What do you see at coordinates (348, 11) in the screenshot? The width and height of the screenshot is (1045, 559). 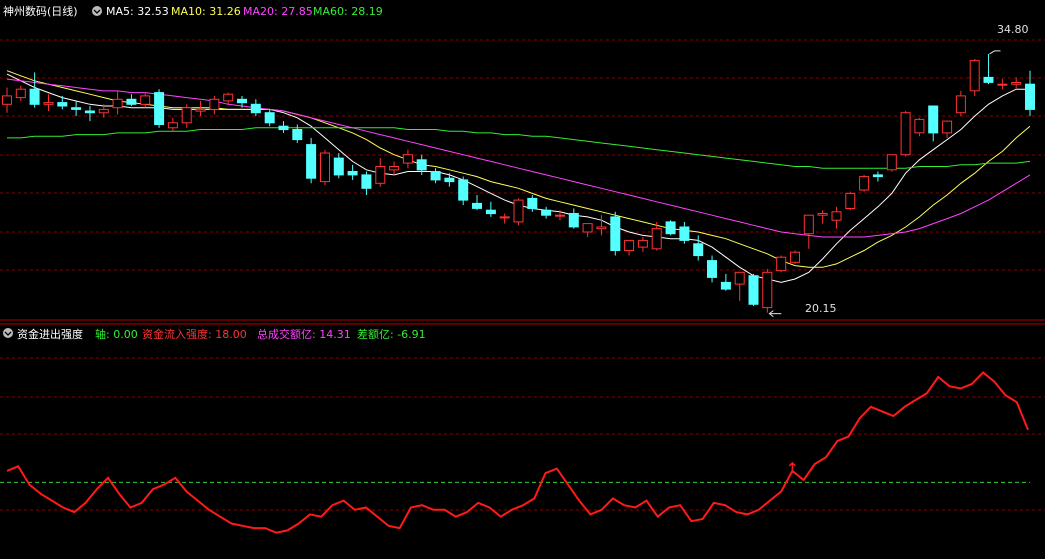 I see `legend-ma60: MA60: 28.19` at bounding box center [348, 11].